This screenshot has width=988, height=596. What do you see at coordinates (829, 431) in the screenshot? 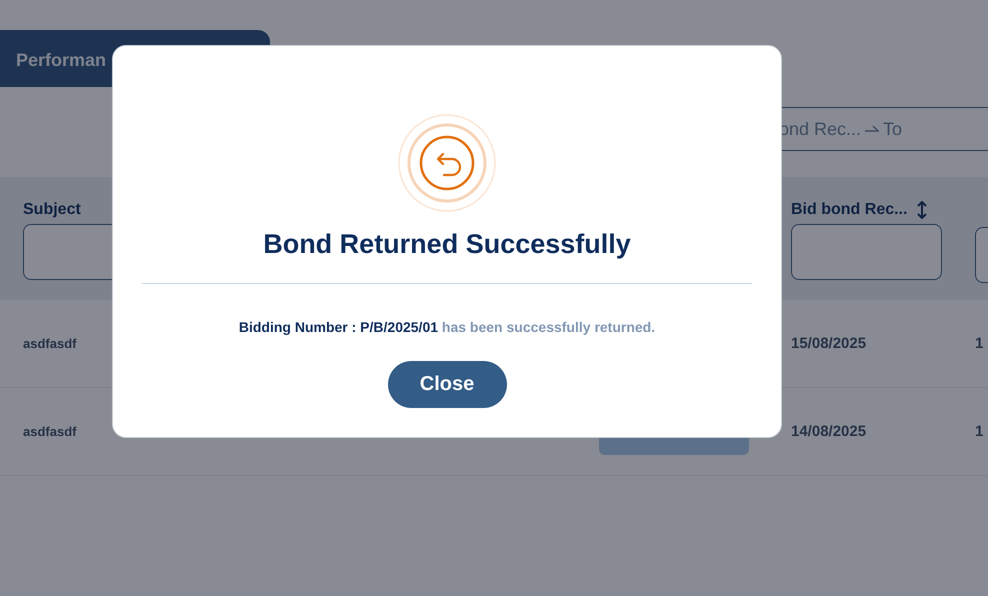
I see `table-cell-text: 14/08/2025` at bounding box center [829, 431].